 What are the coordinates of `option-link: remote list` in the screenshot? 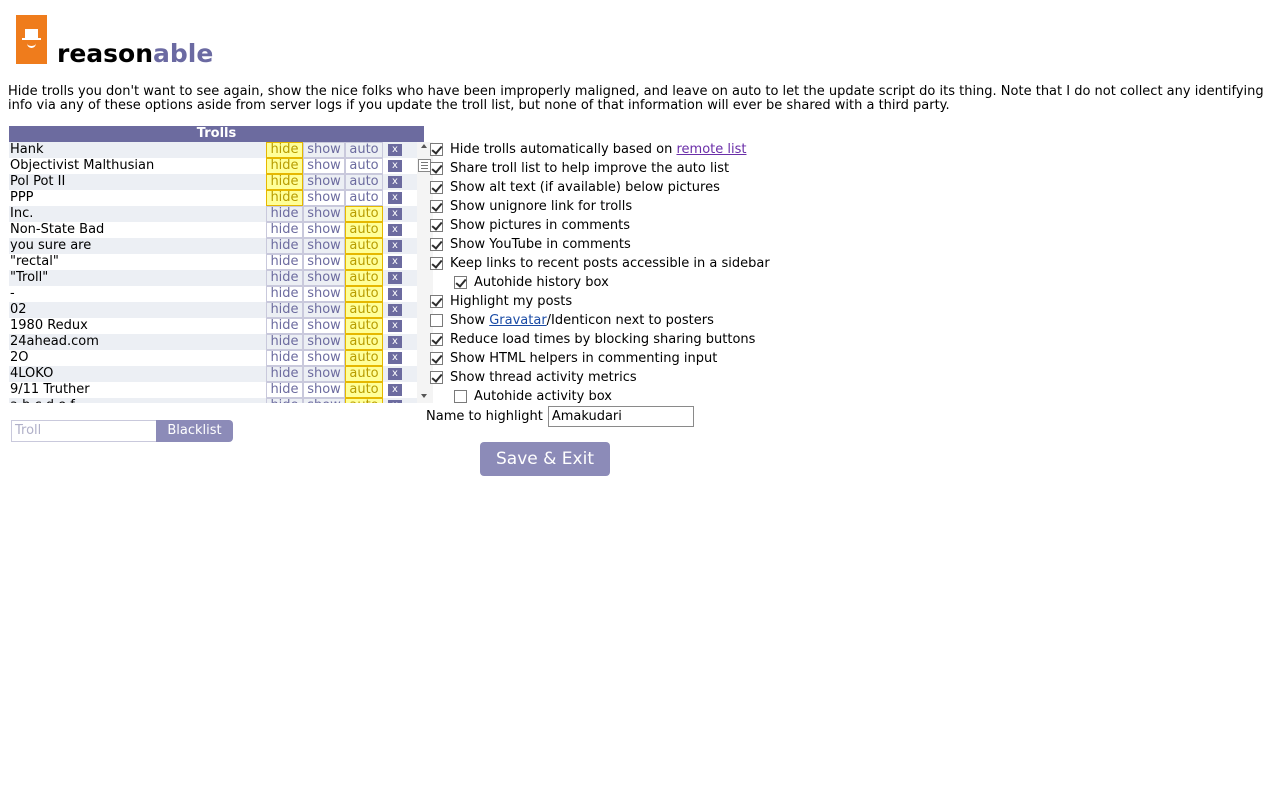 It's located at (711, 149).